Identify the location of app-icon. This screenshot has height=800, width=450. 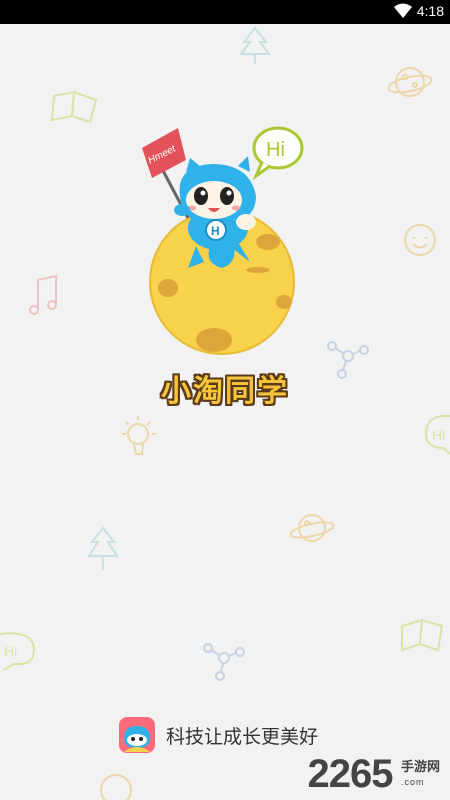
(137, 735).